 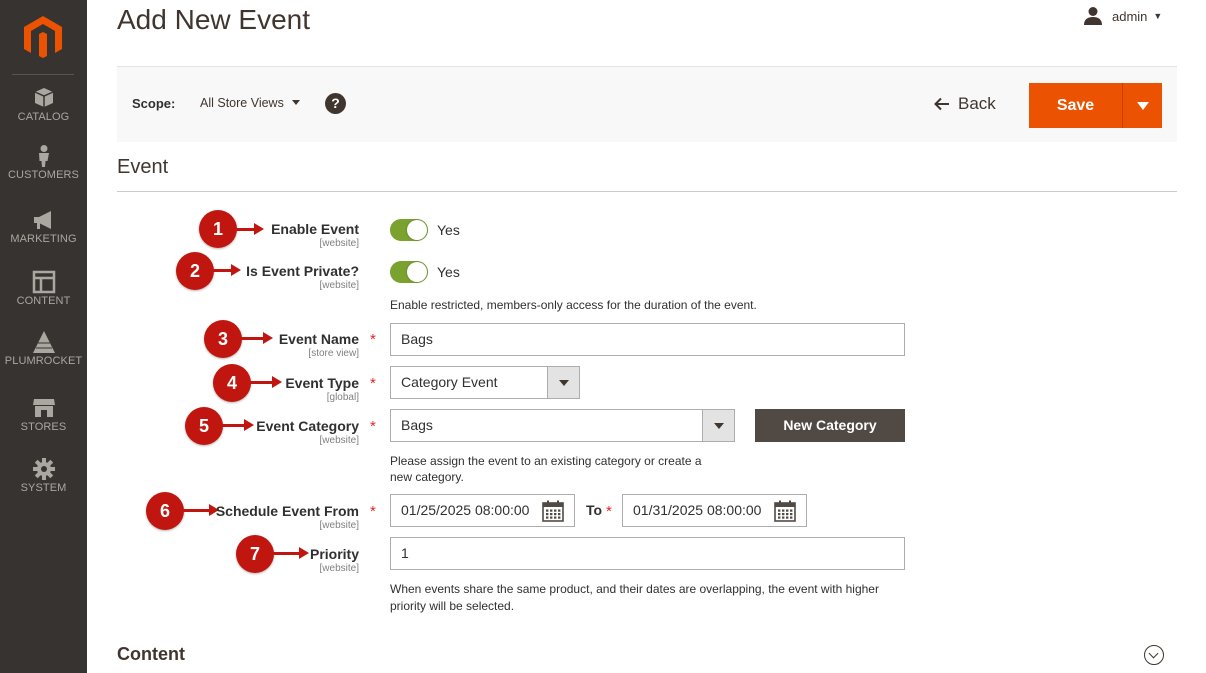 What do you see at coordinates (43, 117) in the screenshot?
I see `sidebar-item-label: CATALOG` at bounding box center [43, 117].